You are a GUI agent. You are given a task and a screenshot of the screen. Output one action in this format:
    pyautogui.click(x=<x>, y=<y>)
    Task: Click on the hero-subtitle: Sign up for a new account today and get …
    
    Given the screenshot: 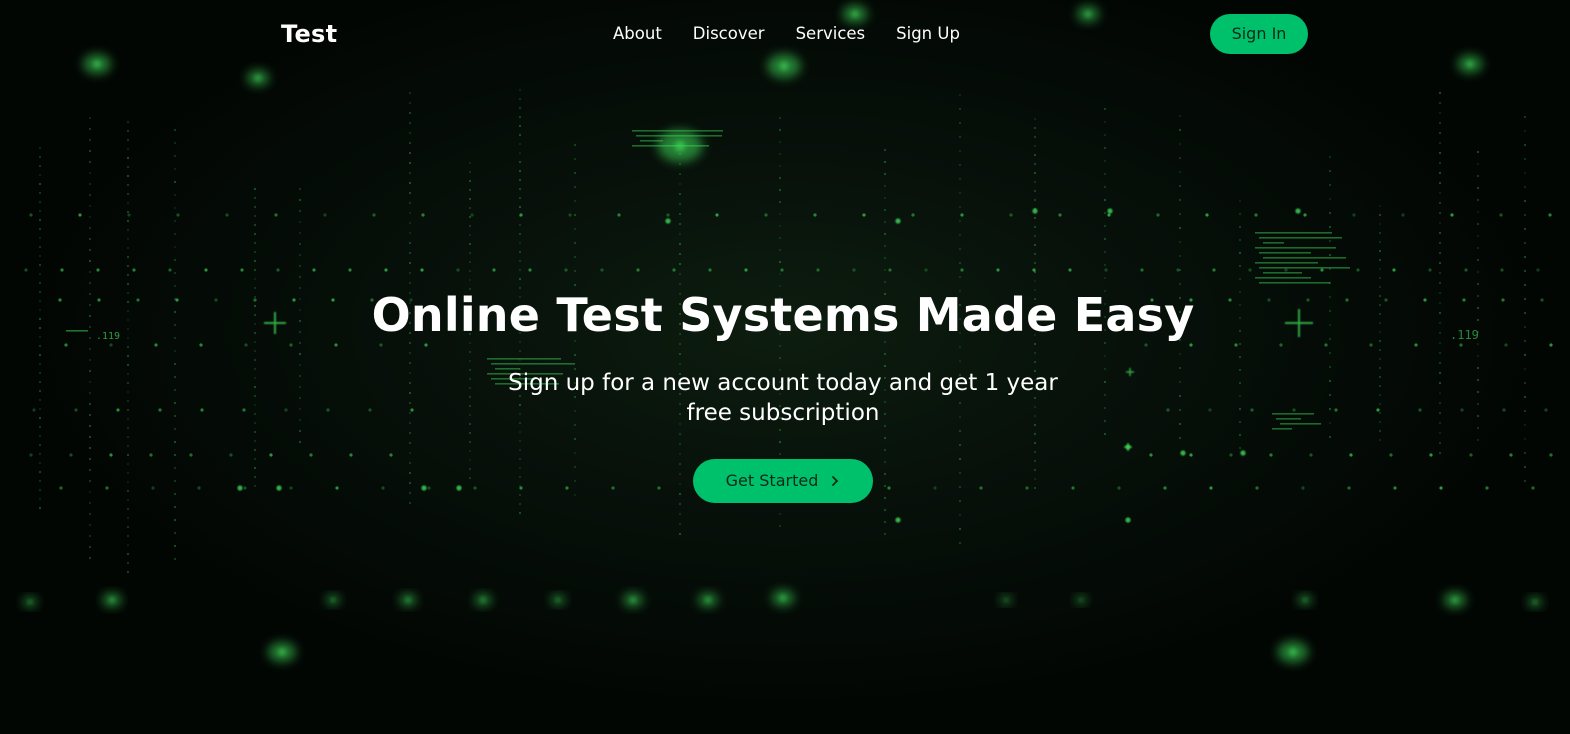 What is the action you would take?
    pyautogui.click(x=783, y=398)
    